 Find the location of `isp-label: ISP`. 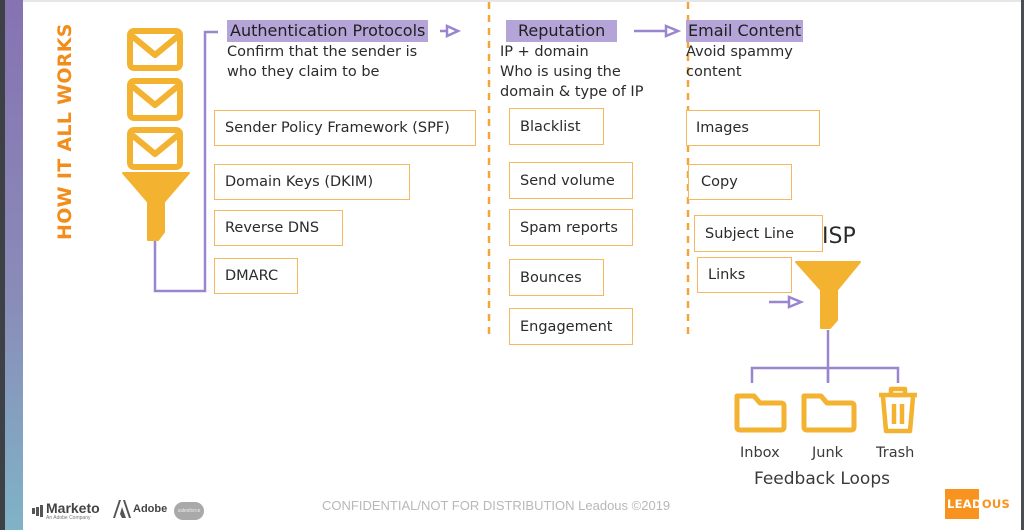

isp-label: ISP is located at coordinates (839, 236).